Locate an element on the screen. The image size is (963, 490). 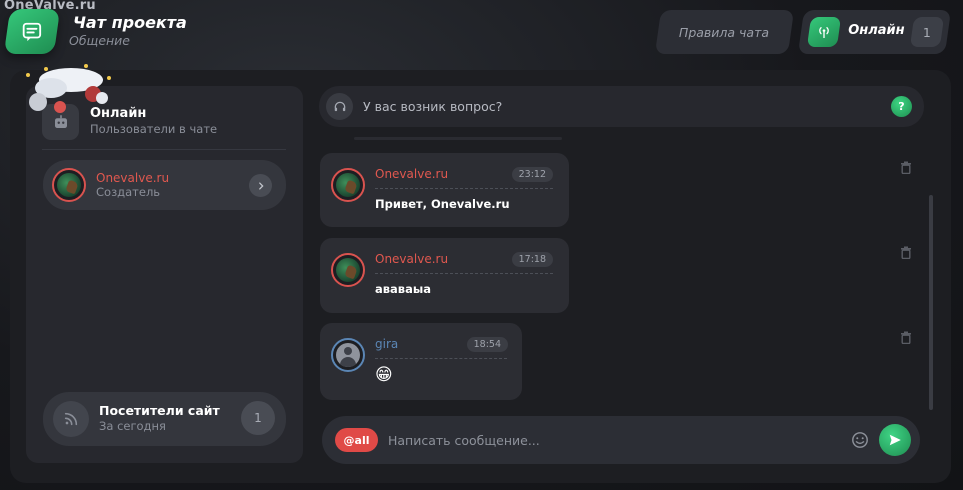
visitors-subtitle: За сегодня is located at coordinates (132, 426).